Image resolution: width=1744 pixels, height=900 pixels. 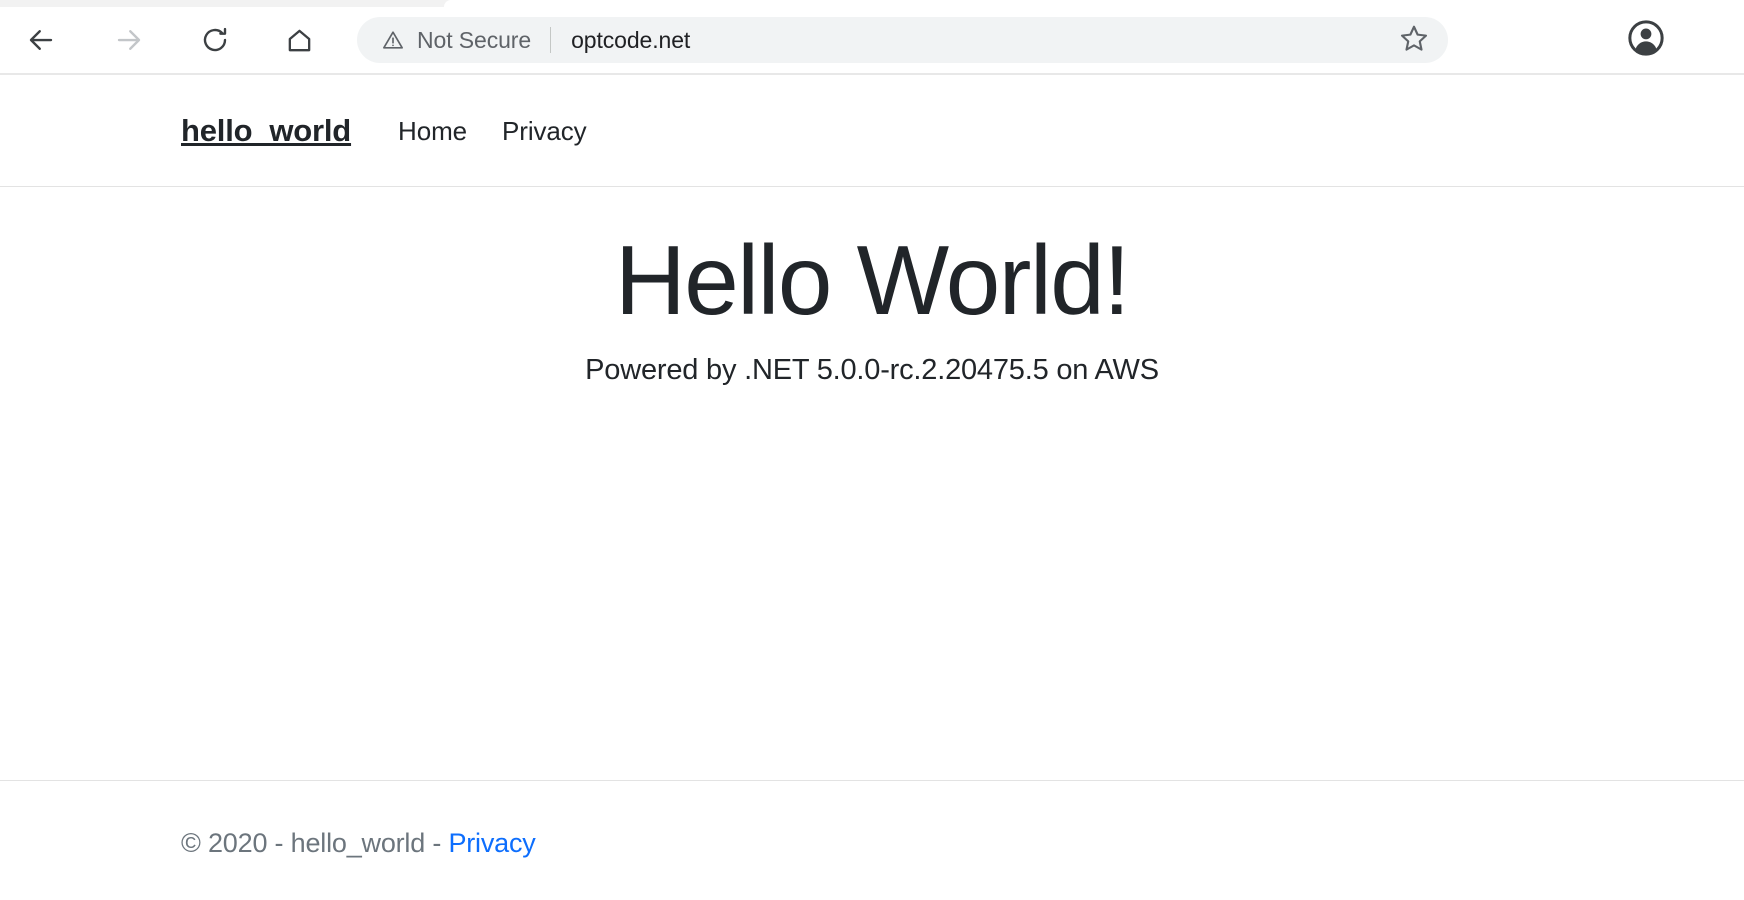 I want to click on navbar-inner: hello_world Home Privacy, so click(x=401, y=131).